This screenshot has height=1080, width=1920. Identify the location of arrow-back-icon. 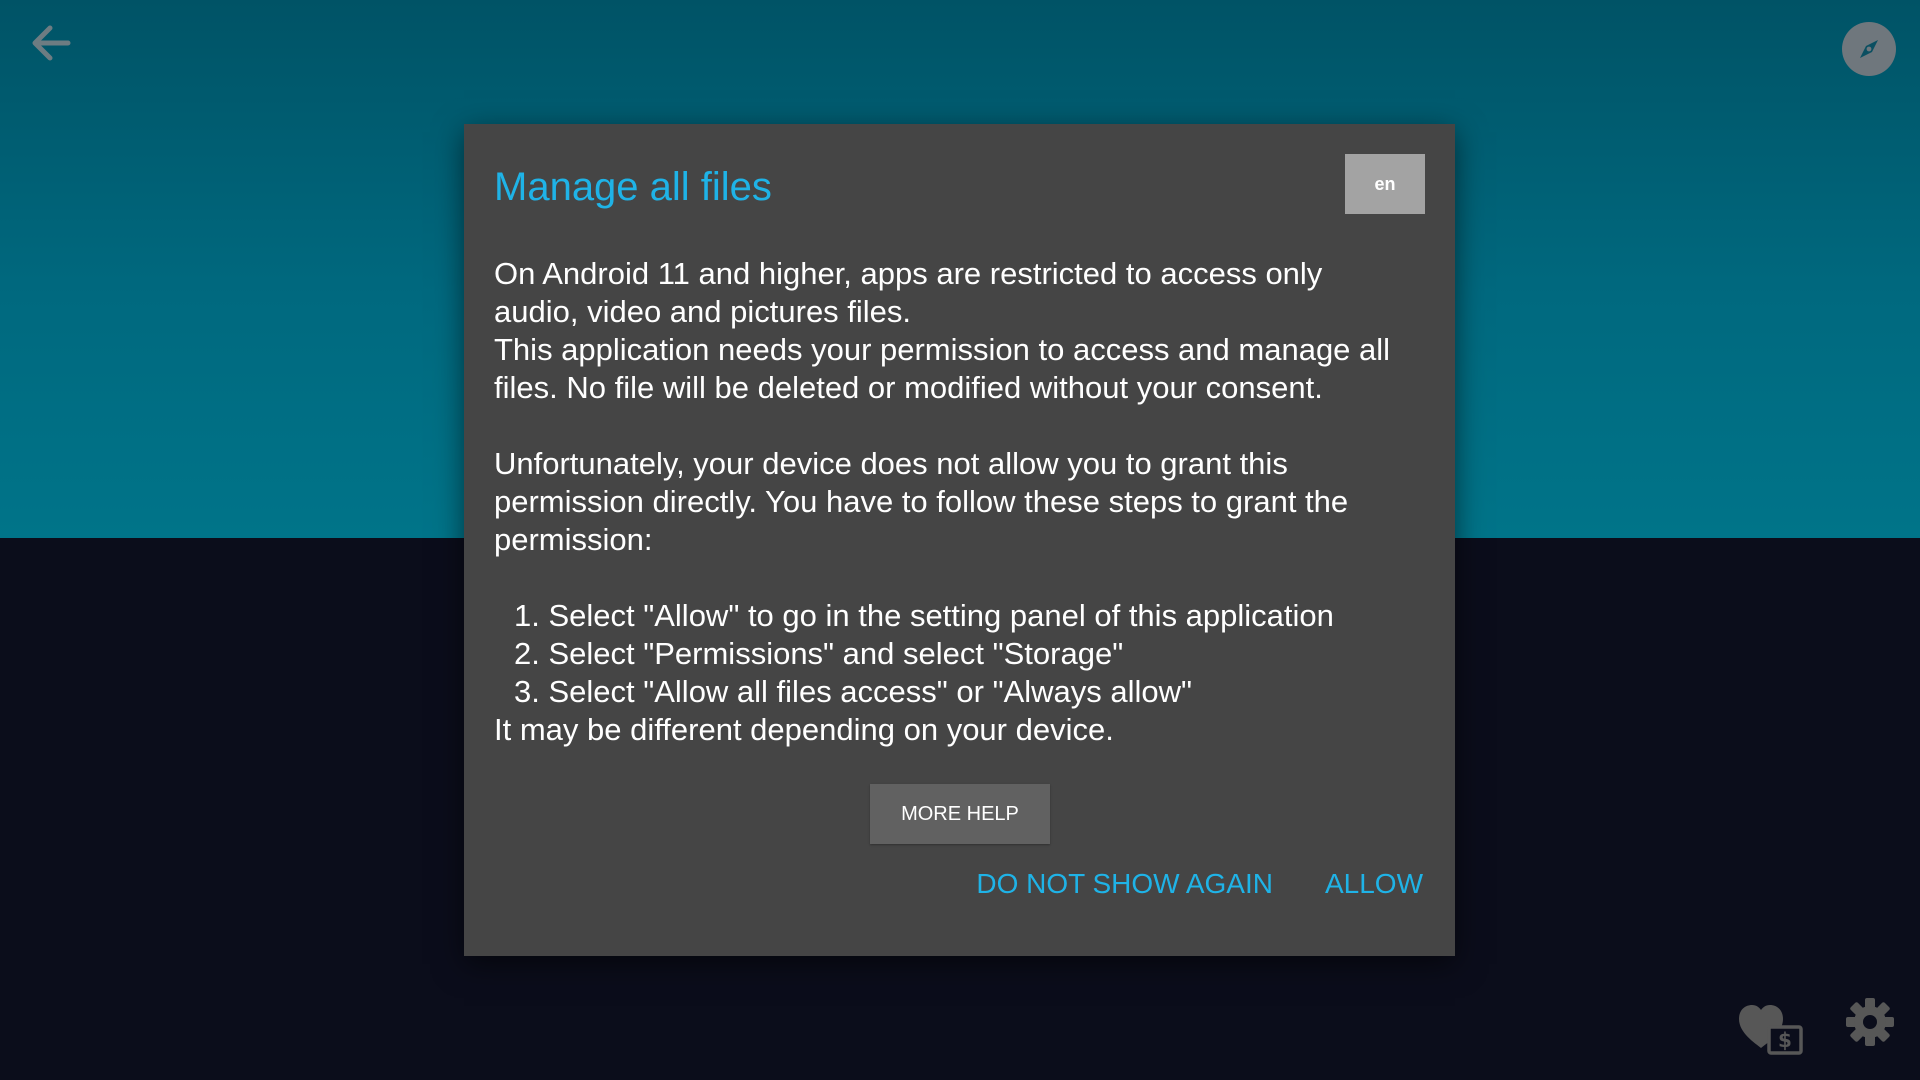
(51, 43).